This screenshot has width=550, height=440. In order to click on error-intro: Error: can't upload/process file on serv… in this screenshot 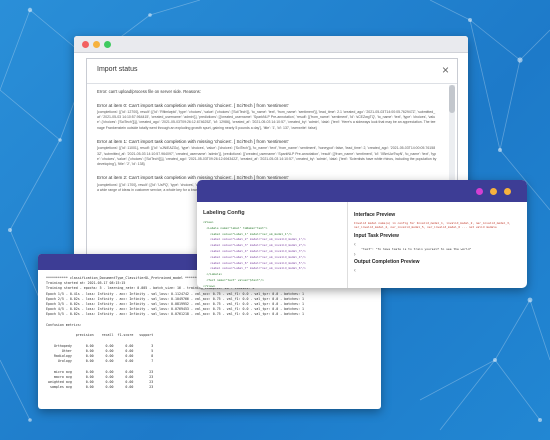, I will do `click(149, 91)`.